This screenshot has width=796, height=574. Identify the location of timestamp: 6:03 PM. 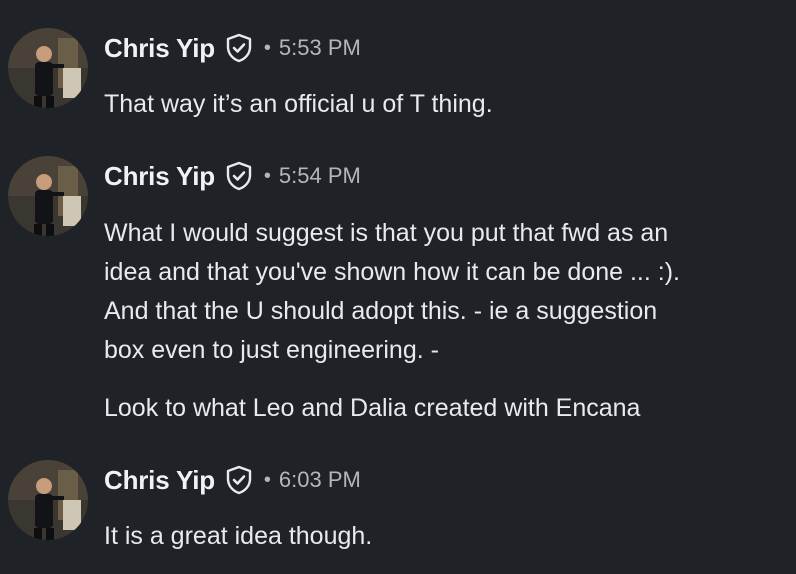
(320, 480).